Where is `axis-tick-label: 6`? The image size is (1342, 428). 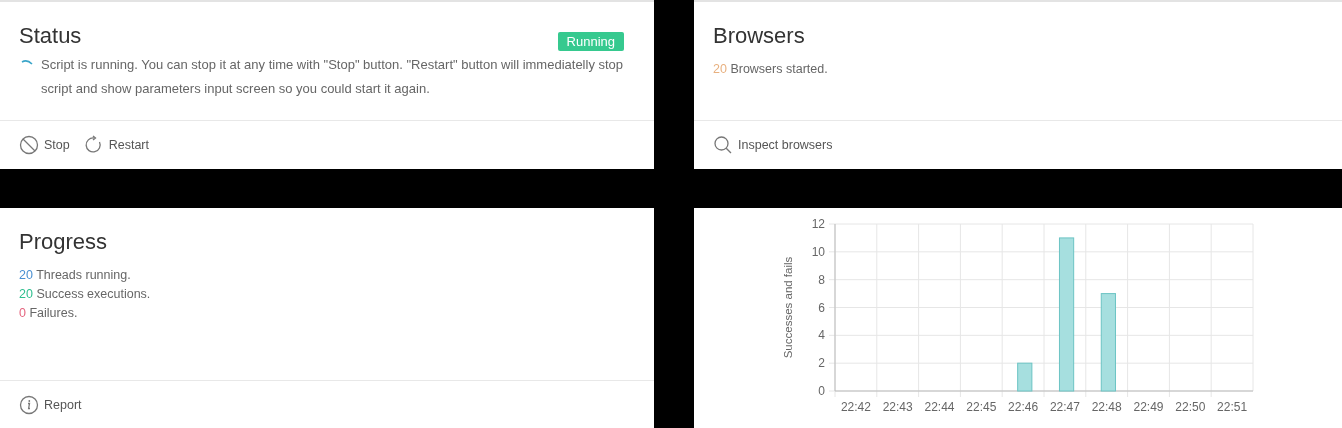
axis-tick-label: 6 is located at coordinates (821, 307).